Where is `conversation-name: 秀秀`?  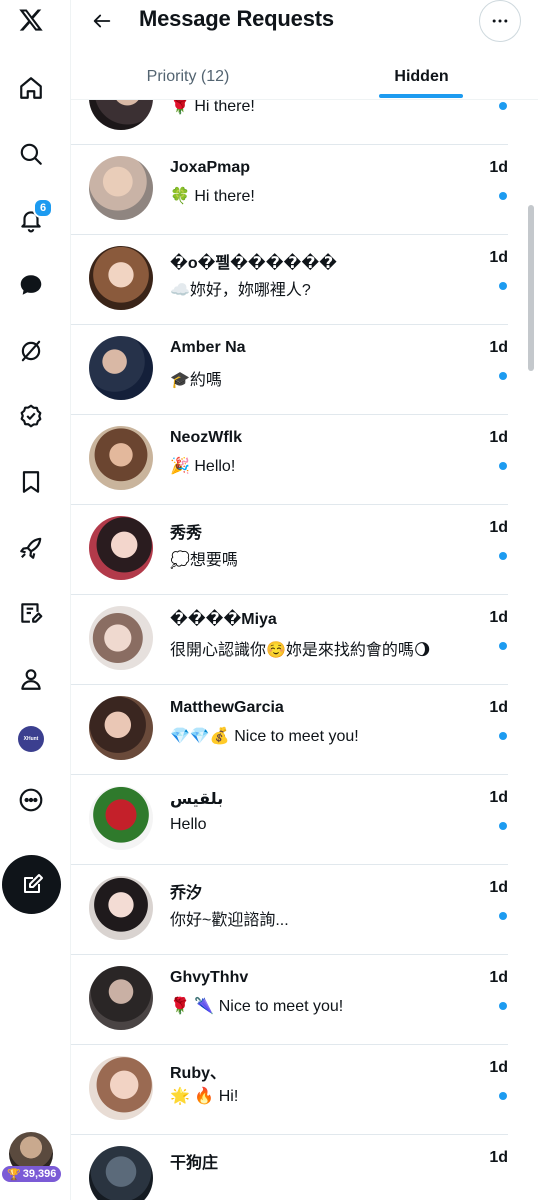 conversation-name: 秀秀 is located at coordinates (186, 533).